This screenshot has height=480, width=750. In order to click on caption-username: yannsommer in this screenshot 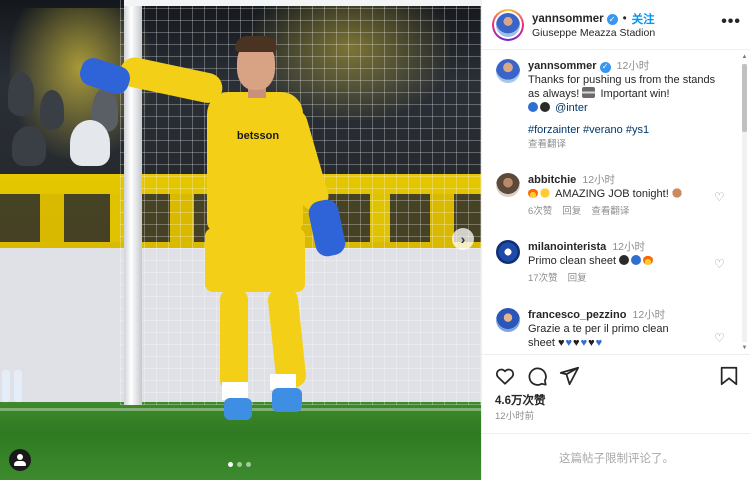, I will do `click(562, 66)`.